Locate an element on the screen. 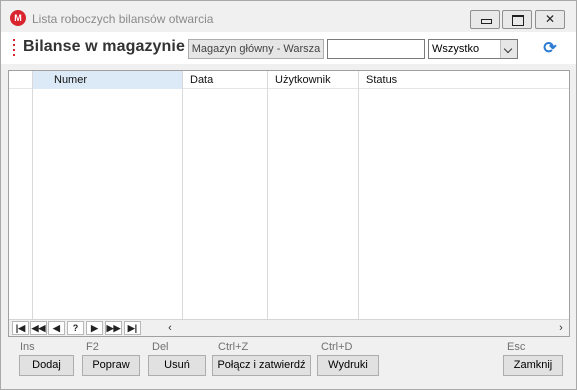 The image size is (577, 390). shortcut-popraw: F2 is located at coordinates (92, 347).